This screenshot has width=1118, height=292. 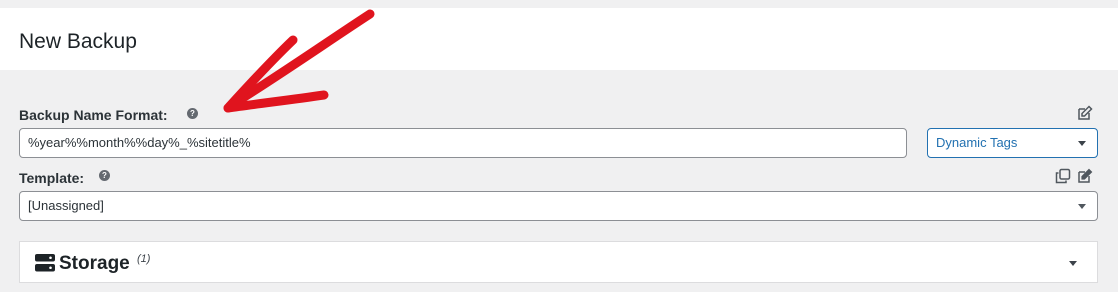 What do you see at coordinates (977, 142) in the screenshot?
I see `dynamic-tags-label: Dynamic Tags` at bounding box center [977, 142].